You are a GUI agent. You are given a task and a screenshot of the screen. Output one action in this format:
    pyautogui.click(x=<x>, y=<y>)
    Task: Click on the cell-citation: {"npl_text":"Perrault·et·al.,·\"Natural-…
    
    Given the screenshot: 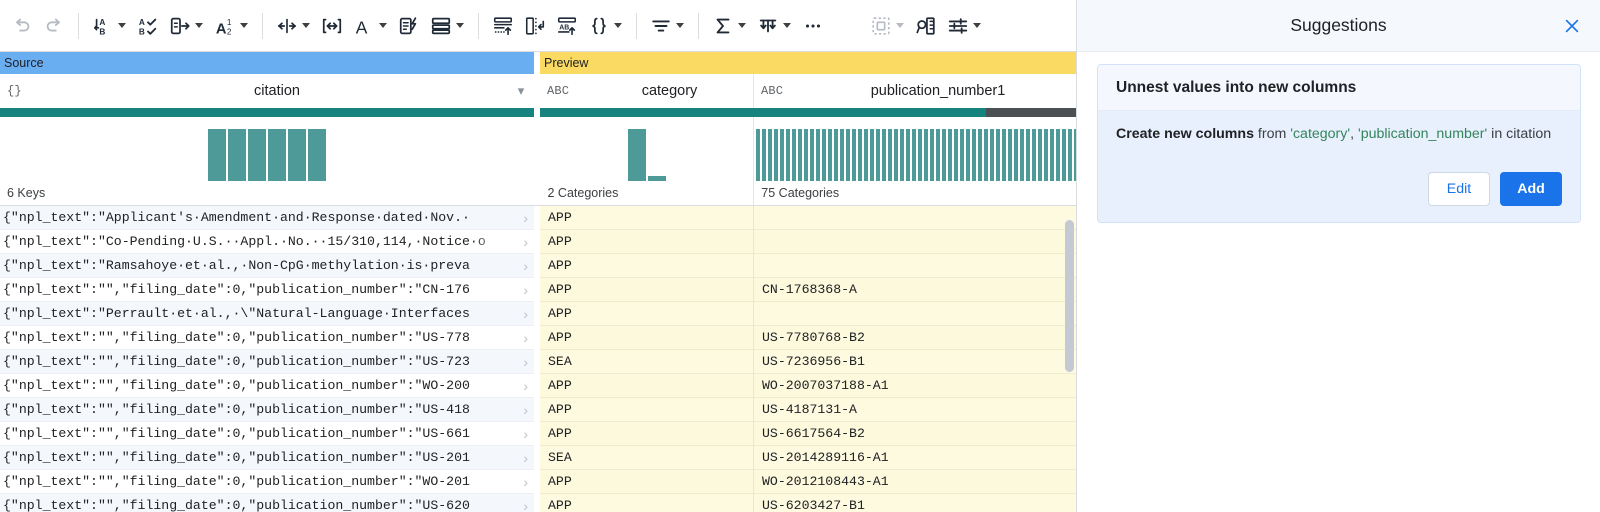 What is the action you would take?
    pyautogui.click(x=267, y=314)
    